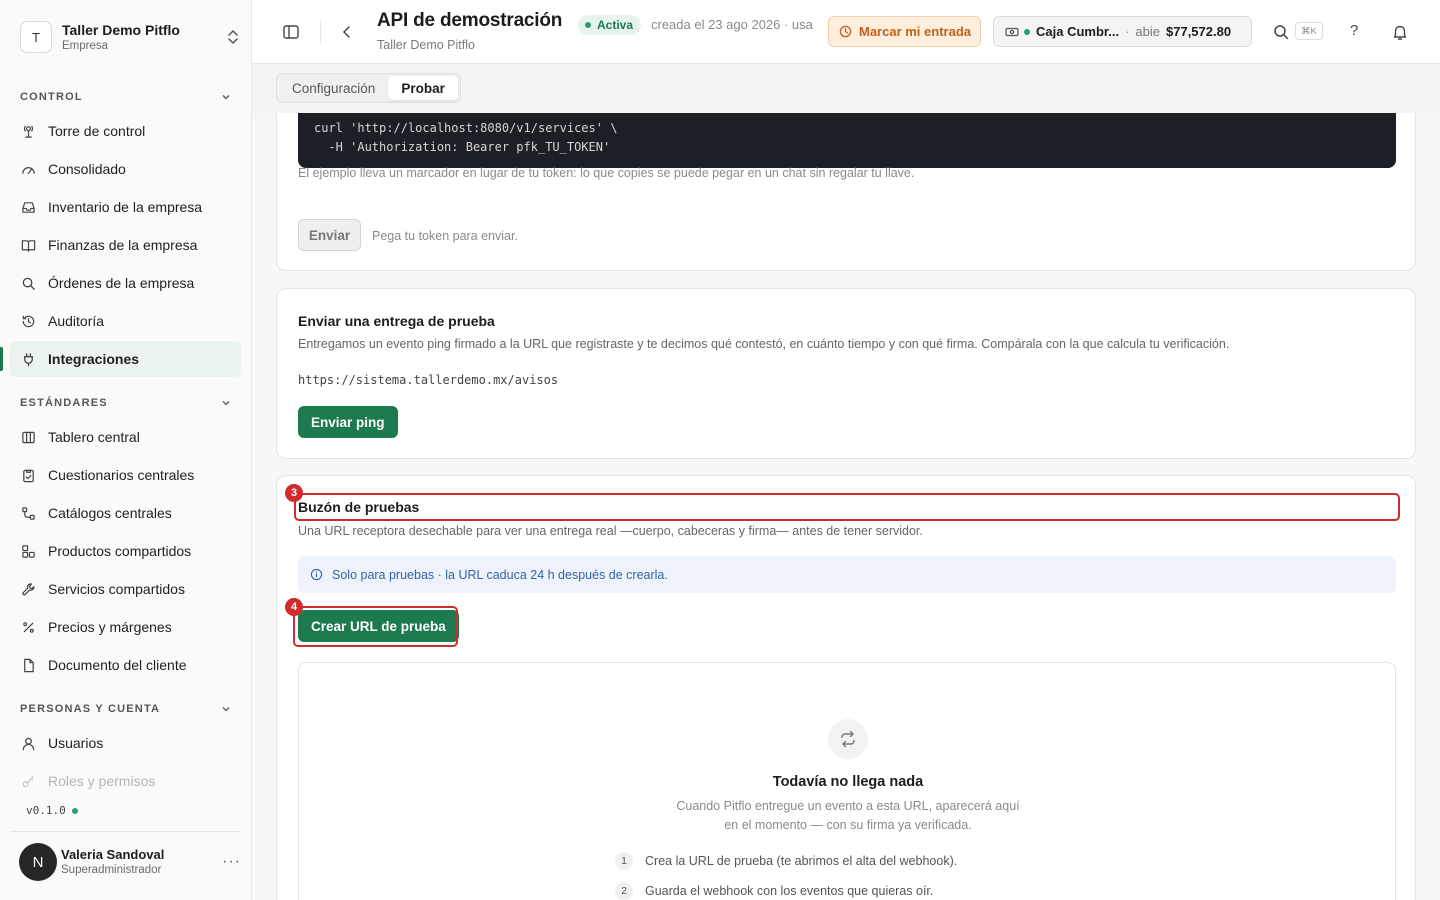  What do you see at coordinates (588, 25) in the screenshot?
I see `status-dot` at bounding box center [588, 25].